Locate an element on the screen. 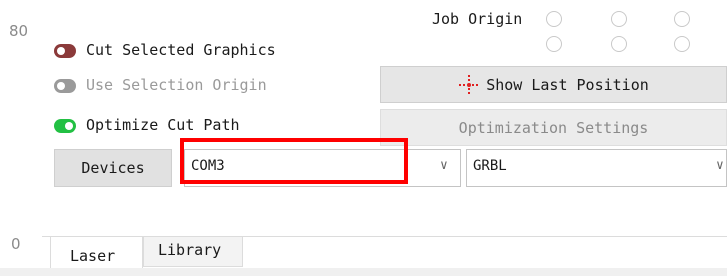  cut-selected-graphics-label: Cut Selected Graphics is located at coordinates (181, 50).